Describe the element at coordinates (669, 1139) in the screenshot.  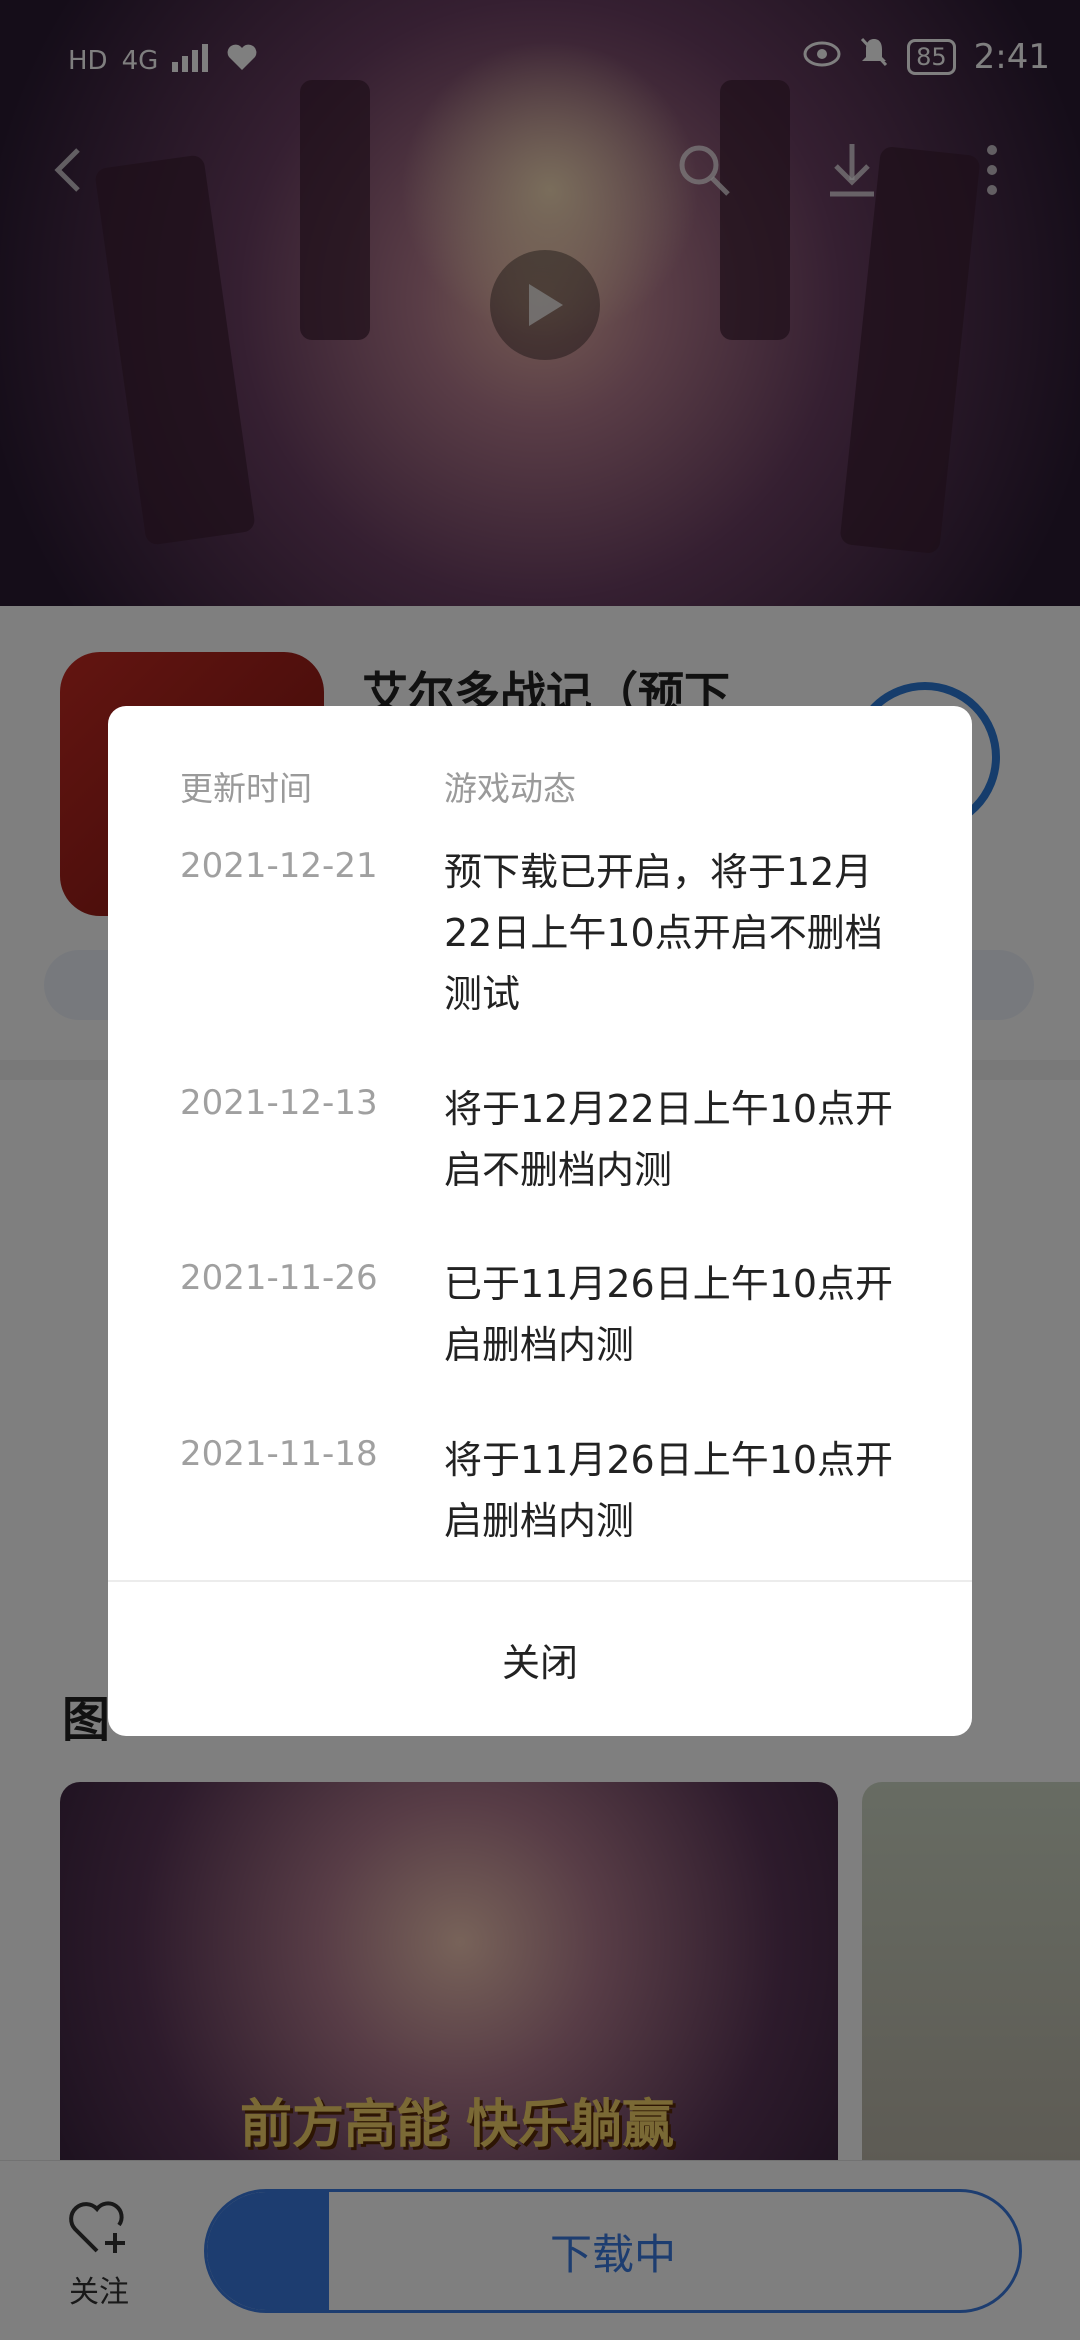
I see `update-text: 将于12月22日上午10点开启不删档内测` at that location.